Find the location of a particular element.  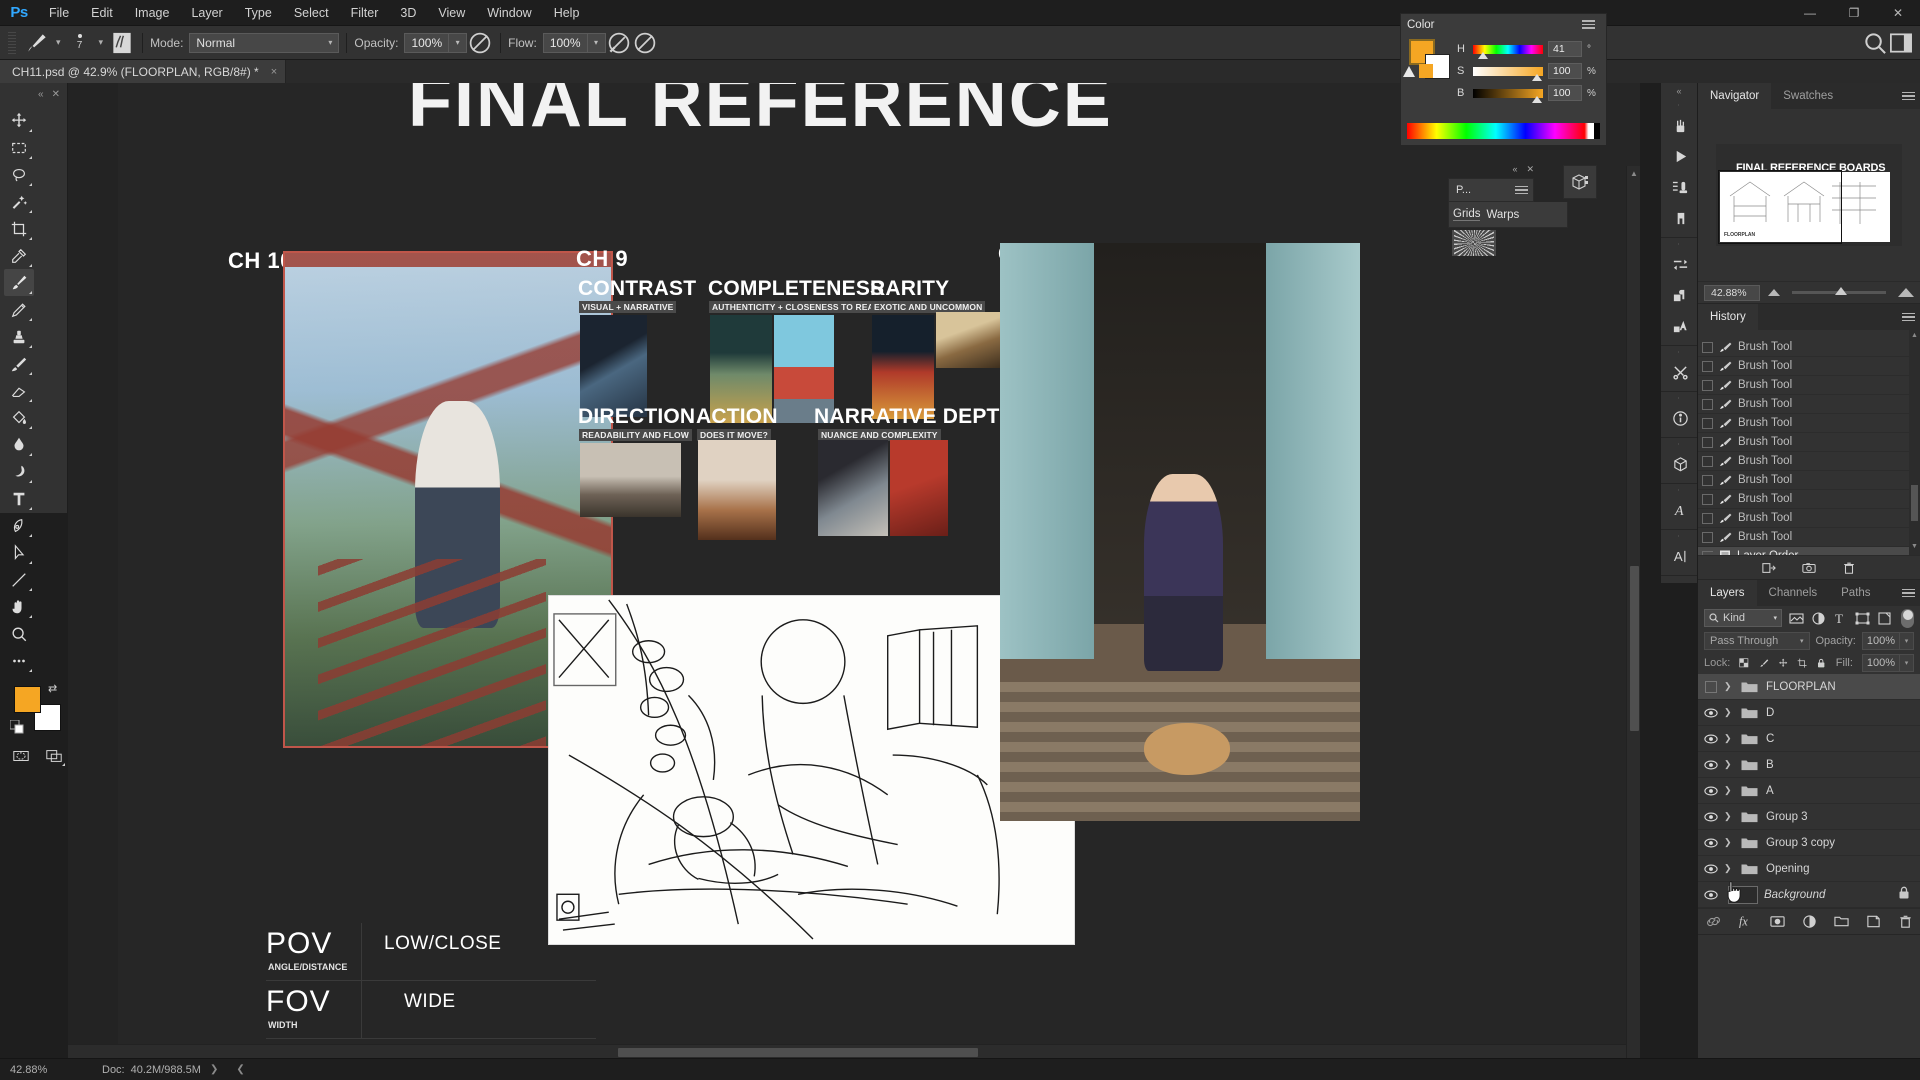

lasso-tool is located at coordinates (19, 174).